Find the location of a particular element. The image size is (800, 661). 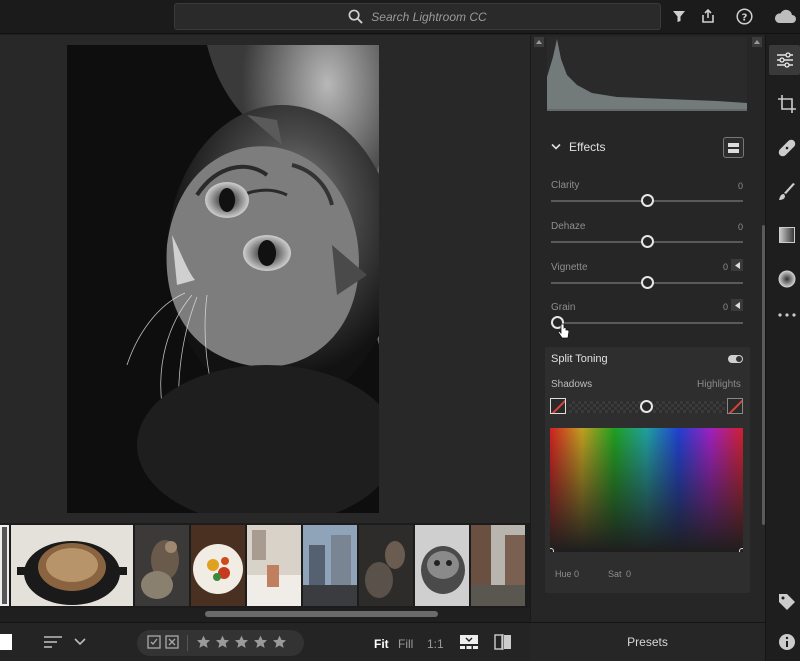

shadows-label: Shadows is located at coordinates (572, 384).